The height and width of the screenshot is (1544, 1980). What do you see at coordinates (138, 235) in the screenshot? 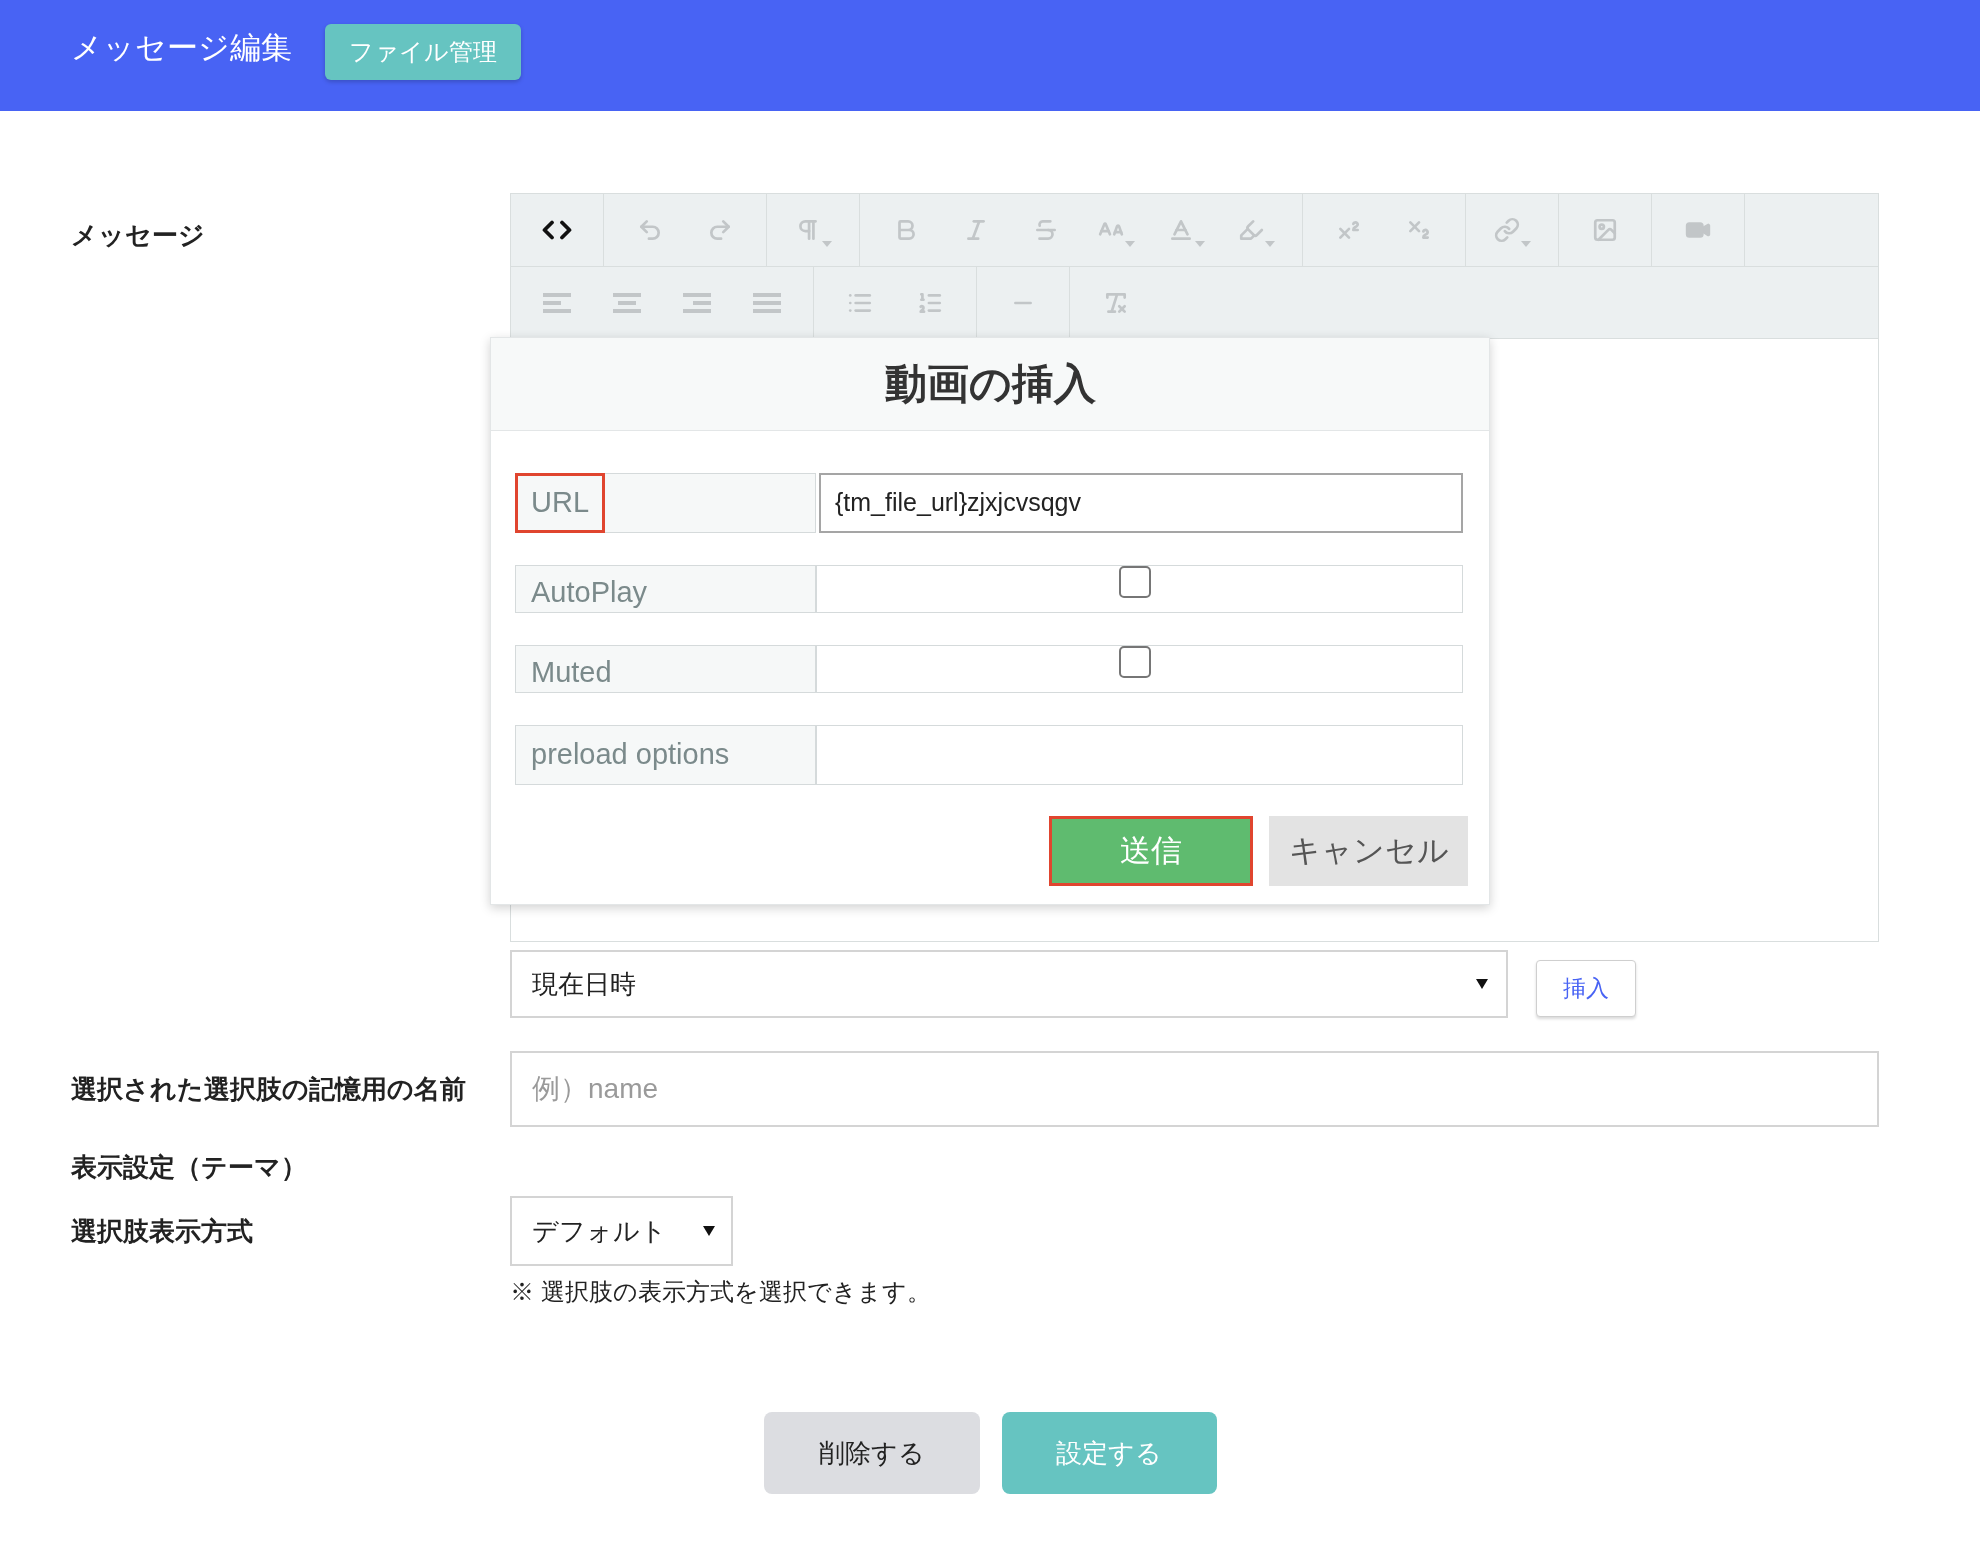
I see `field-label: メッセージ` at bounding box center [138, 235].